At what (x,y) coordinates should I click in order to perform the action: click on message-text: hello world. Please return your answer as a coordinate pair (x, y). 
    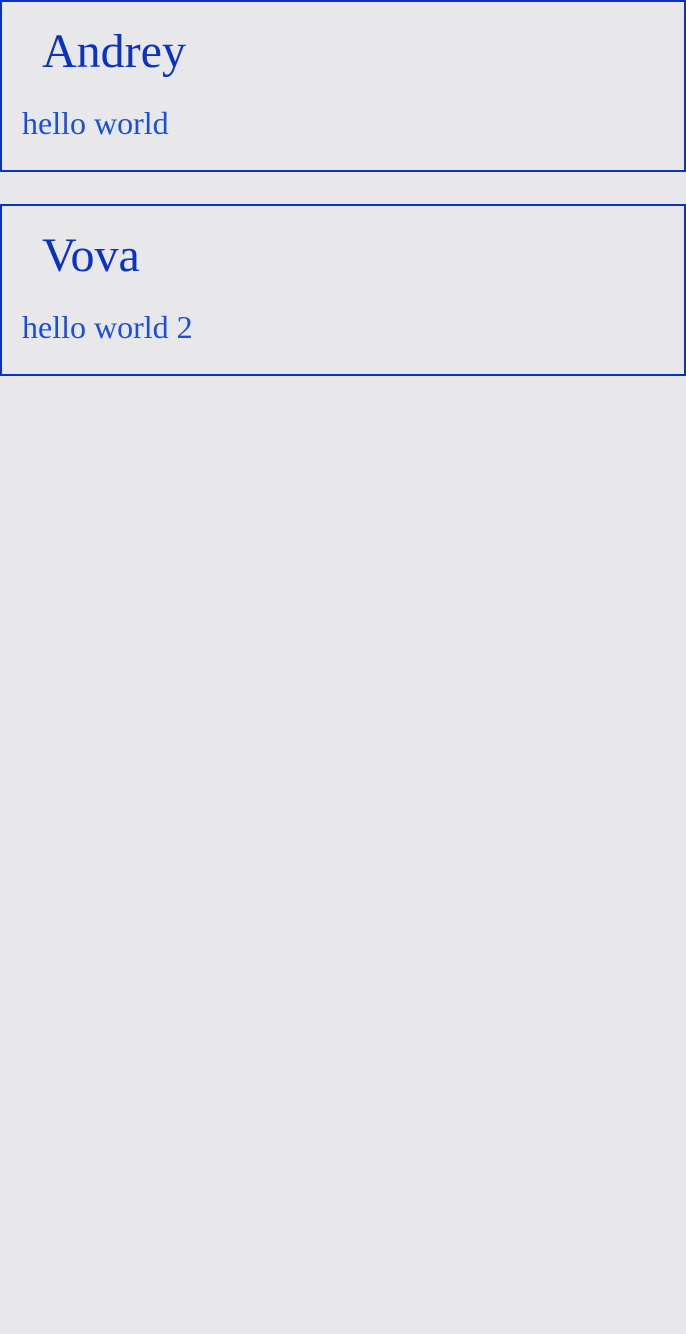
    Looking at the image, I should click on (95, 123).